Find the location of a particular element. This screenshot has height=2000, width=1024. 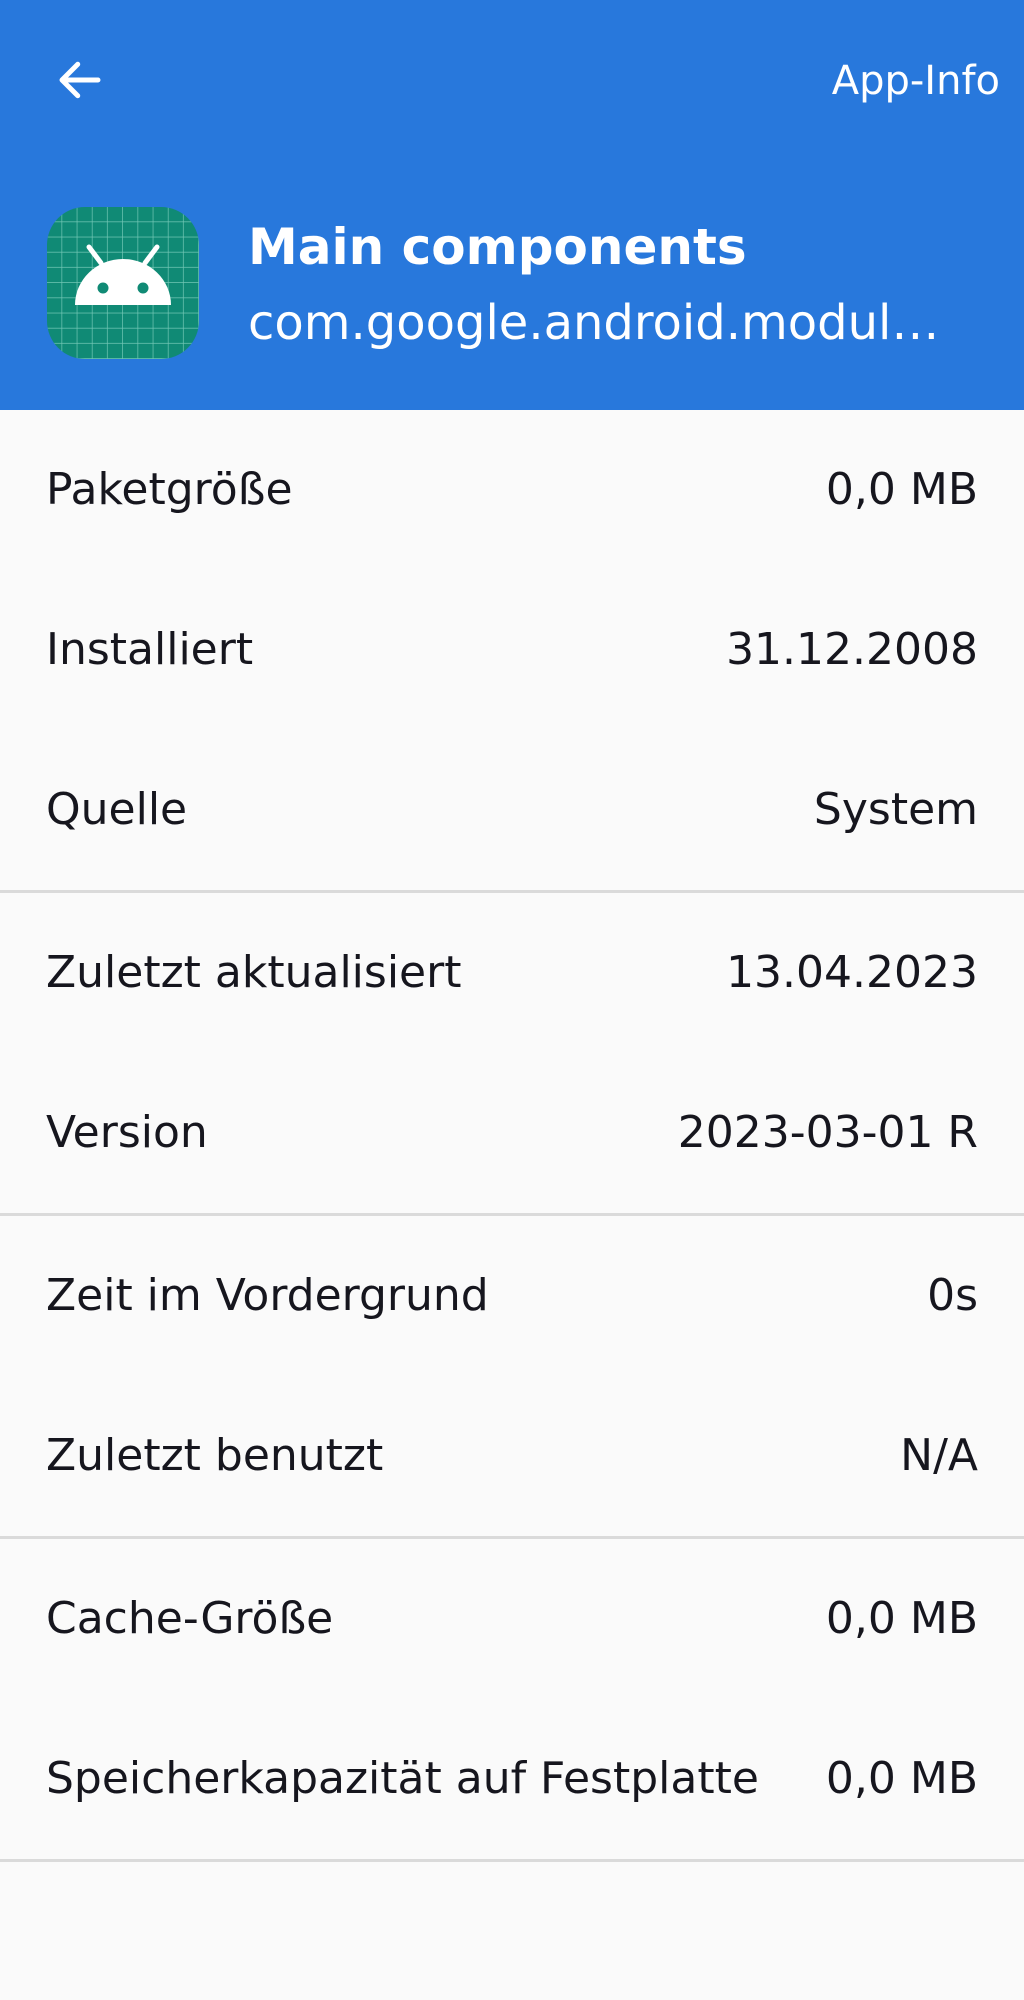

info-row-version: Version 2023-03-01 R is located at coordinates (512, 1133).